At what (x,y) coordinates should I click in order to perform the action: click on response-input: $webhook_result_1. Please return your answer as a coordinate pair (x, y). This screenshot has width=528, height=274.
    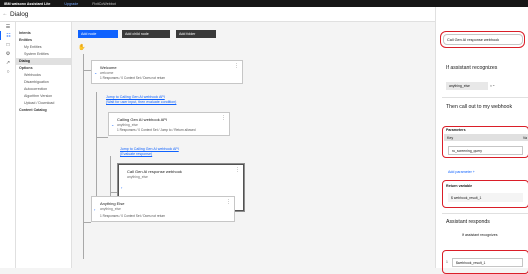
    Looking at the image, I should click on (487, 262).